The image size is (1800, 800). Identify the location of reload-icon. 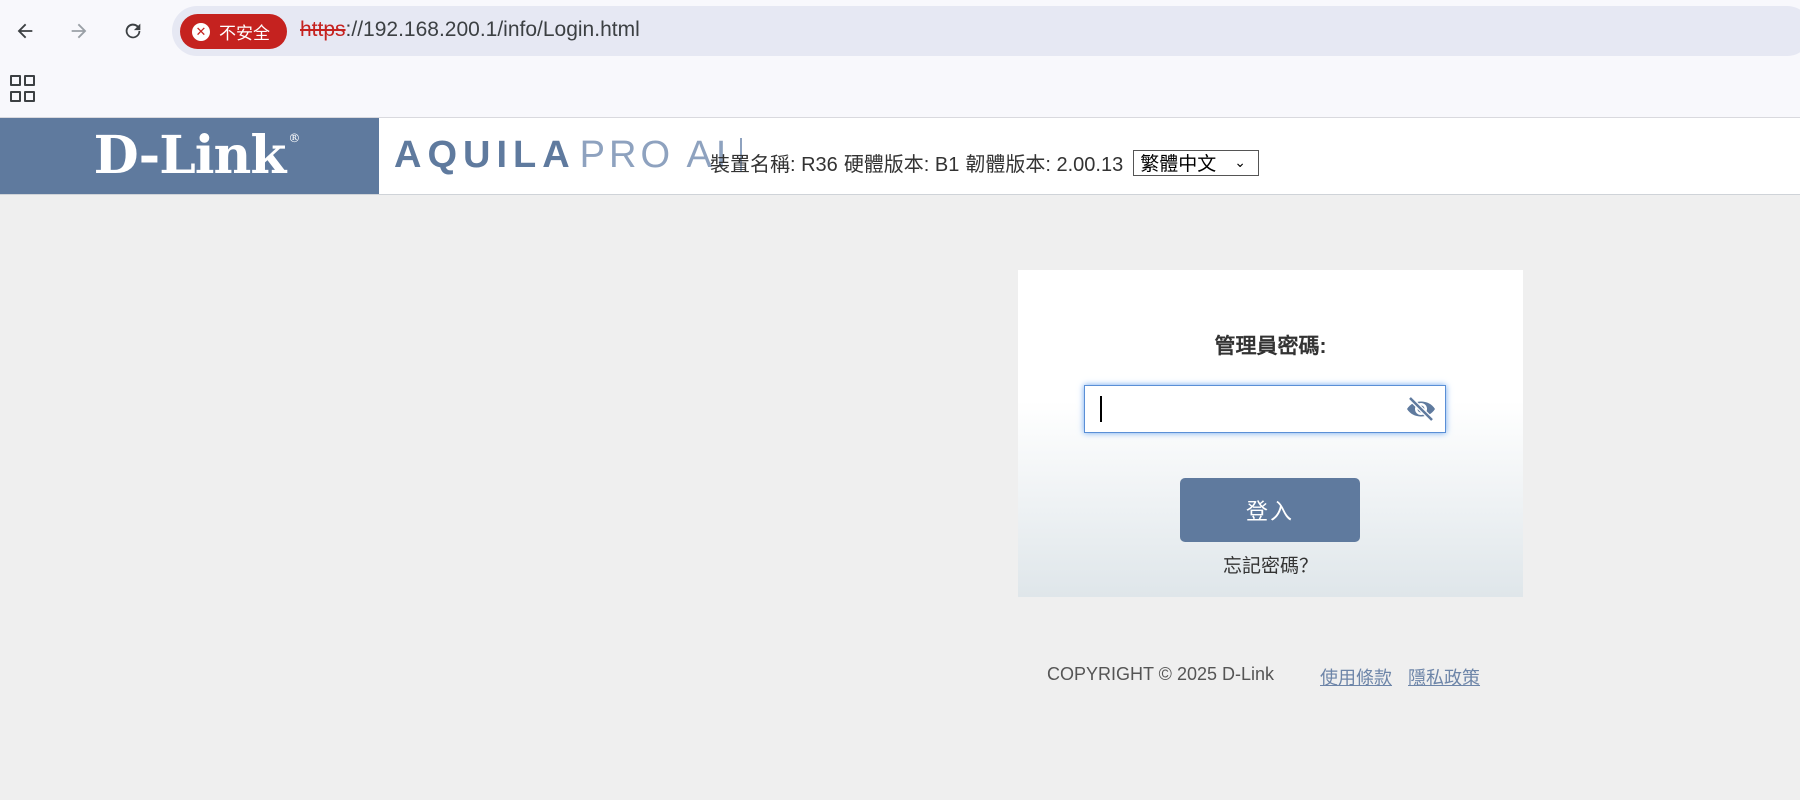
(133, 31).